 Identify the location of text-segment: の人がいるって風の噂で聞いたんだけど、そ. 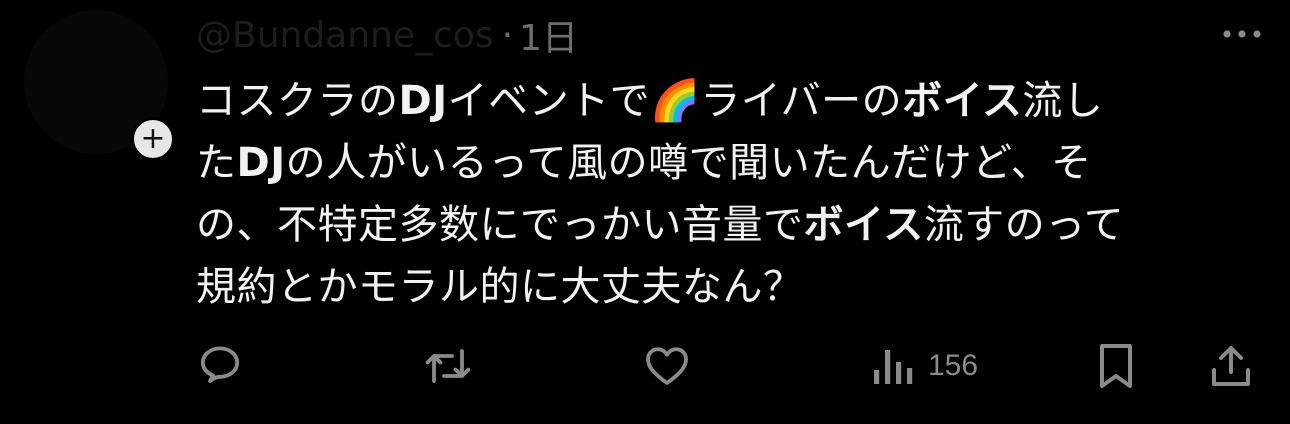
(688, 163).